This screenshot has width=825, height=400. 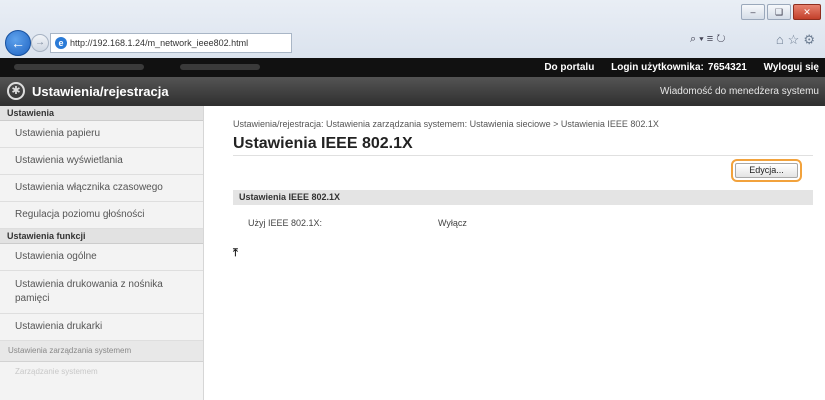 What do you see at coordinates (807, 12) in the screenshot?
I see `close-window-button: ✕` at bounding box center [807, 12].